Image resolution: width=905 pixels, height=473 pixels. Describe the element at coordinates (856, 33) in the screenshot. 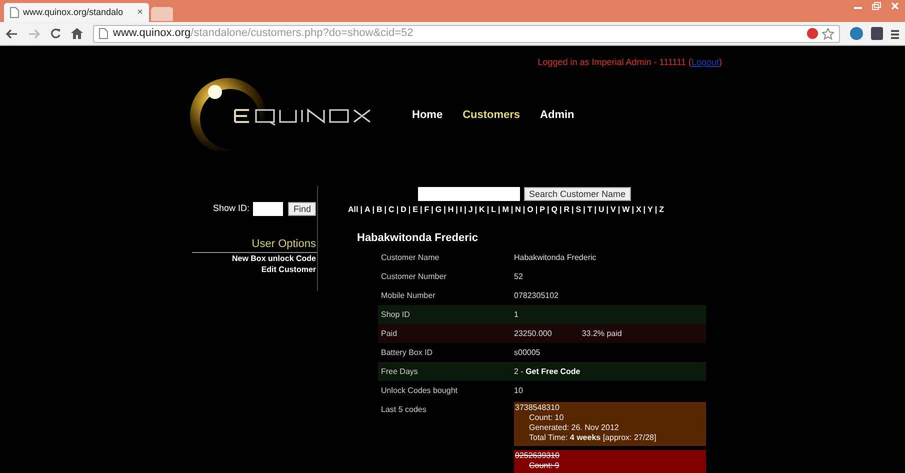

I see `extension-icon` at that location.